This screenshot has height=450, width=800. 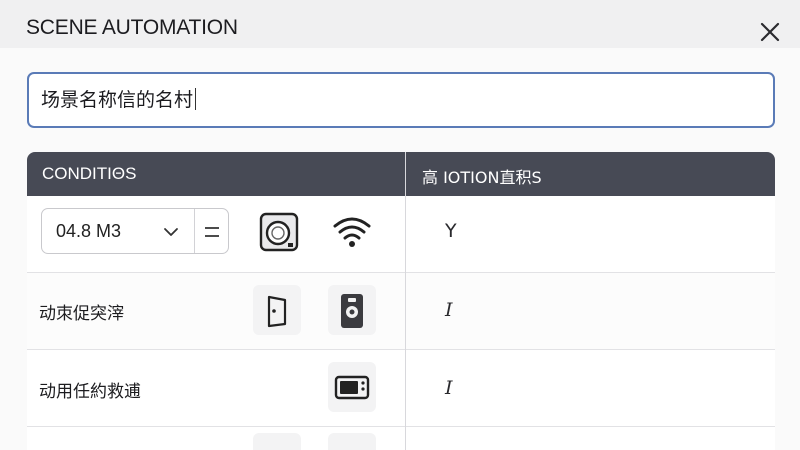 I want to click on condition-select-value: 04.8 M3, so click(x=89, y=231).